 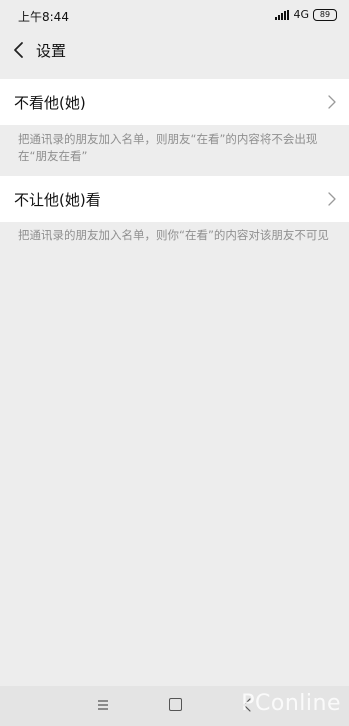 I want to click on signal-icon, so click(x=282, y=14).